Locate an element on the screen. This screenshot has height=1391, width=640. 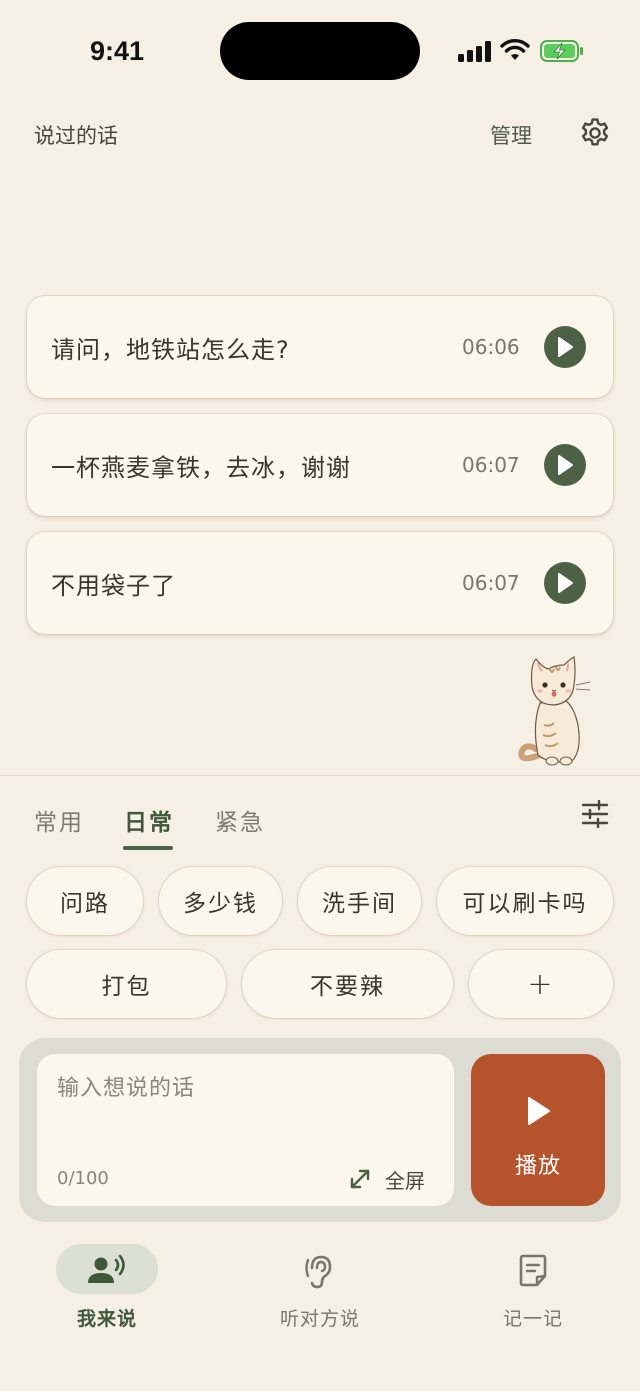
phrase-text: 一杯燕麦拿铁，去冰，谢谢 is located at coordinates (201, 468).